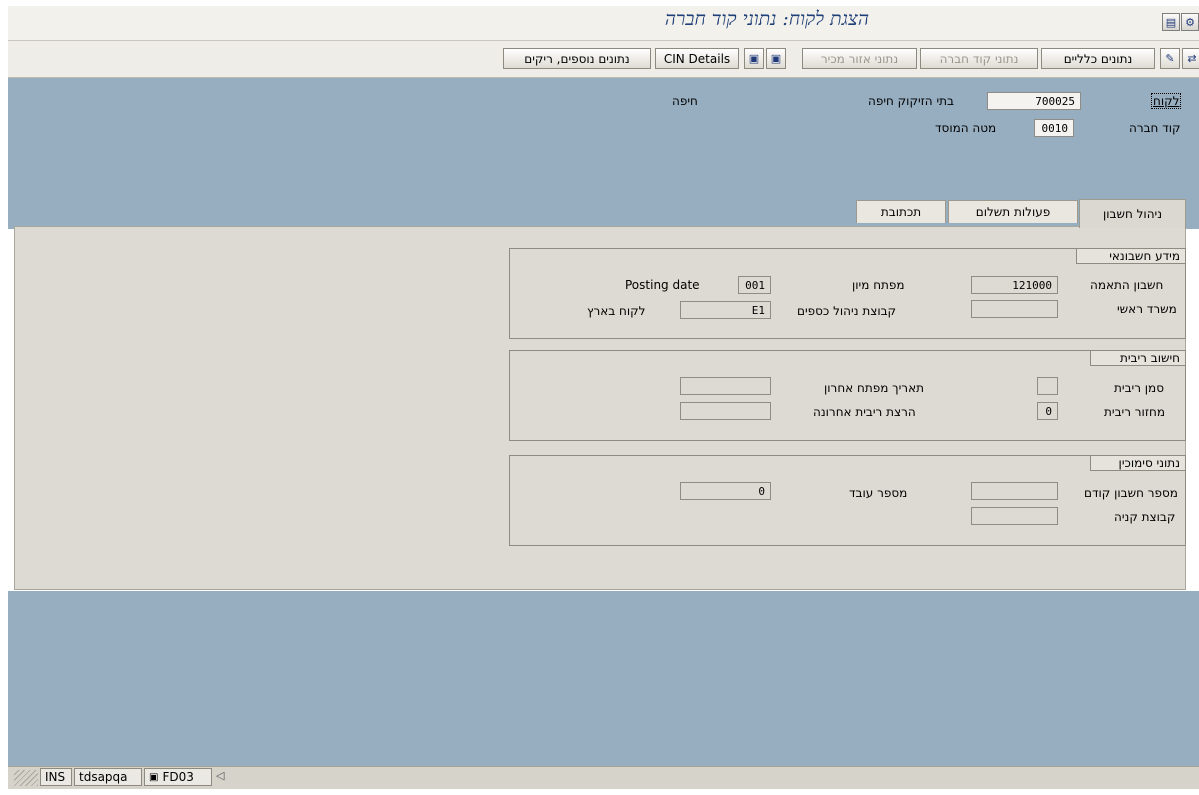 The image size is (1199, 795). What do you see at coordinates (847, 311) in the screenshot?
I see `cash-management-group-label: קבוצת ניהול כספים` at bounding box center [847, 311].